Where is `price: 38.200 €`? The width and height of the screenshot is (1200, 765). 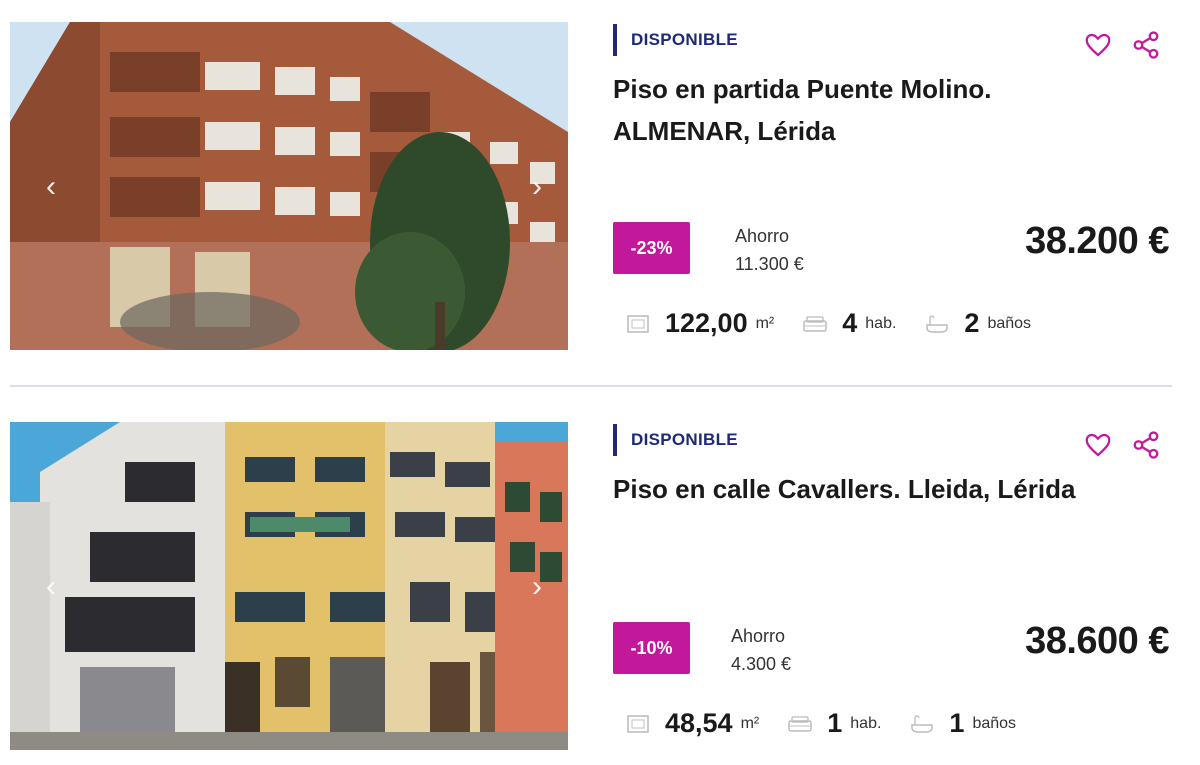 price: 38.200 € is located at coordinates (1097, 241).